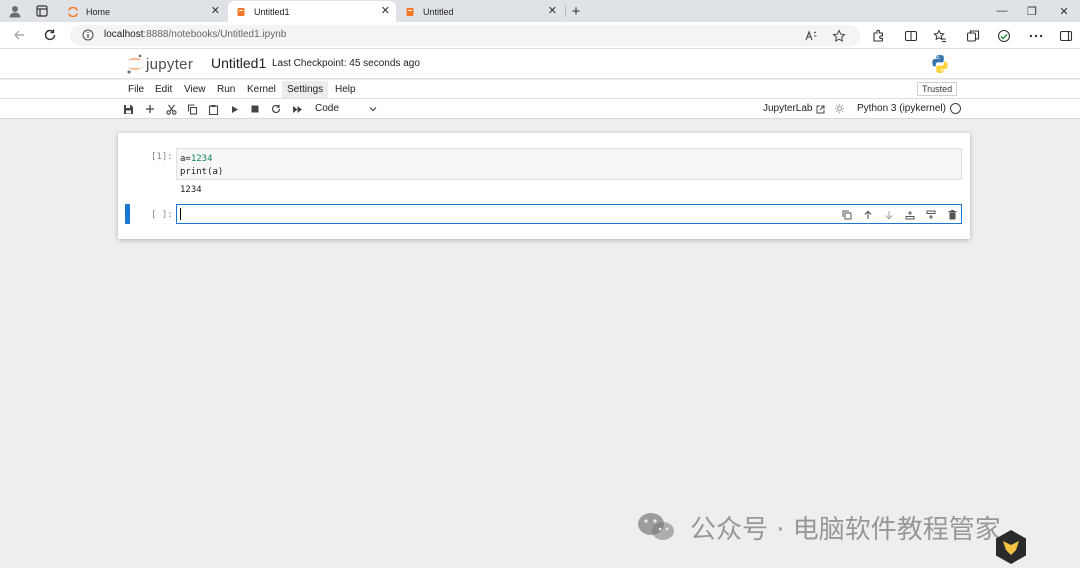 This screenshot has height=568, width=1080. I want to click on notebook-panel: [1]: a=1234 print(a) 1234 [ ]:, so click(544, 186).